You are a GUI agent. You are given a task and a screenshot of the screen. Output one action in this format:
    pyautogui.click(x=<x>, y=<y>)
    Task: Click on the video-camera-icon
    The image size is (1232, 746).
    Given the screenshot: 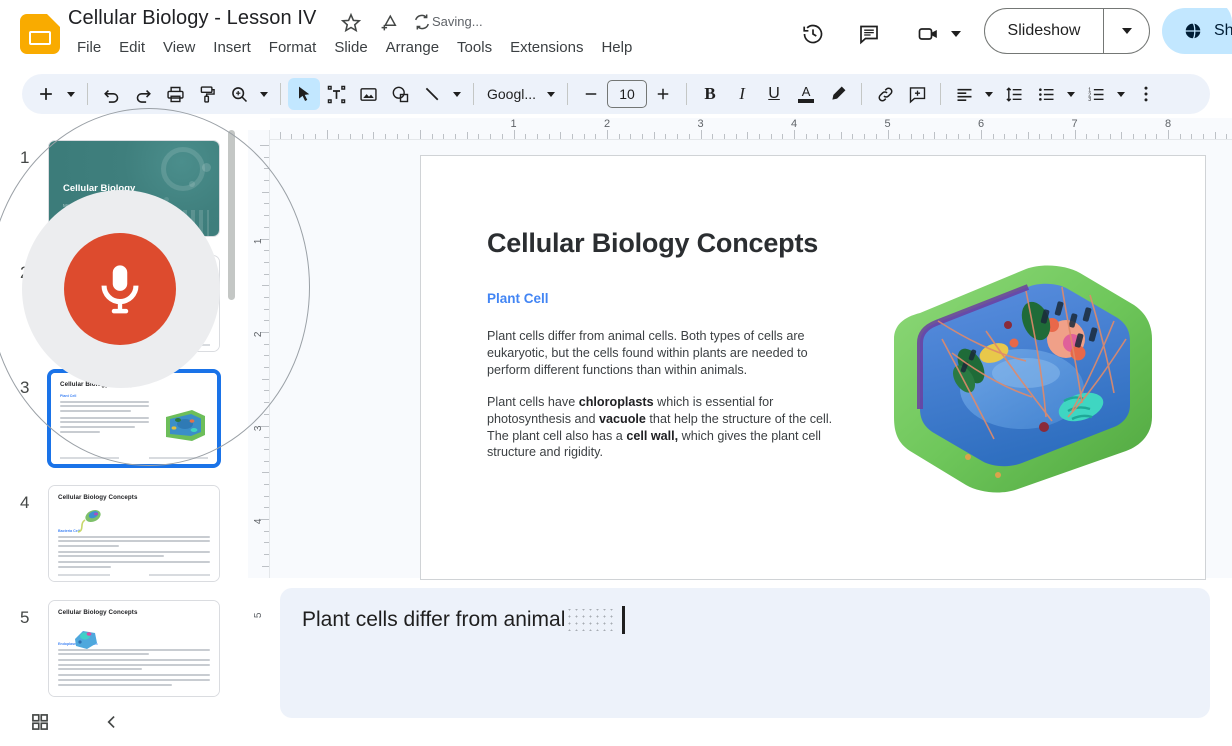 What is the action you would take?
    pyautogui.click(x=929, y=34)
    